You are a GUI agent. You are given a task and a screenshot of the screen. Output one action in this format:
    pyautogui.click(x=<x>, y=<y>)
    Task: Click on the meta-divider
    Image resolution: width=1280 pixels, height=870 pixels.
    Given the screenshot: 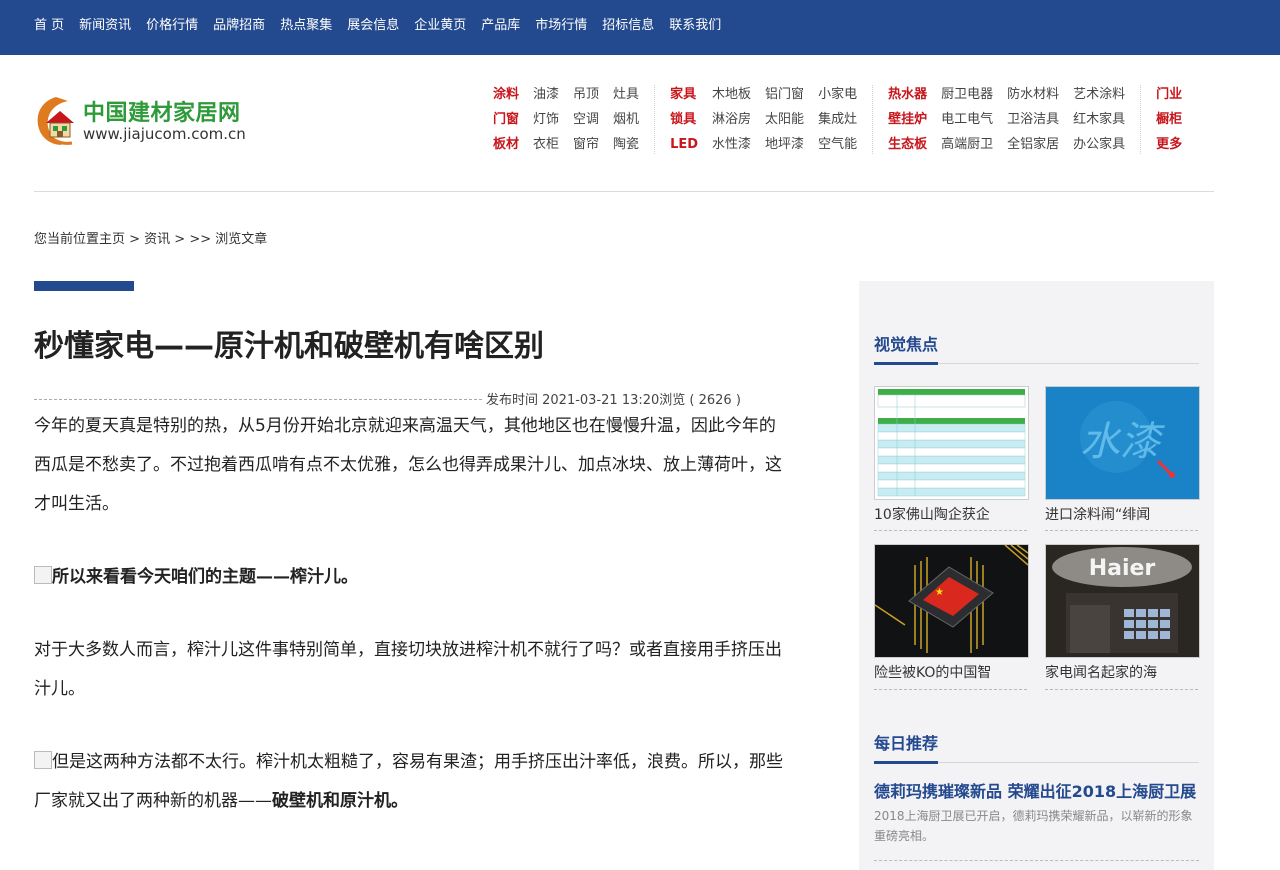 What is the action you would take?
    pyautogui.click(x=258, y=399)
    